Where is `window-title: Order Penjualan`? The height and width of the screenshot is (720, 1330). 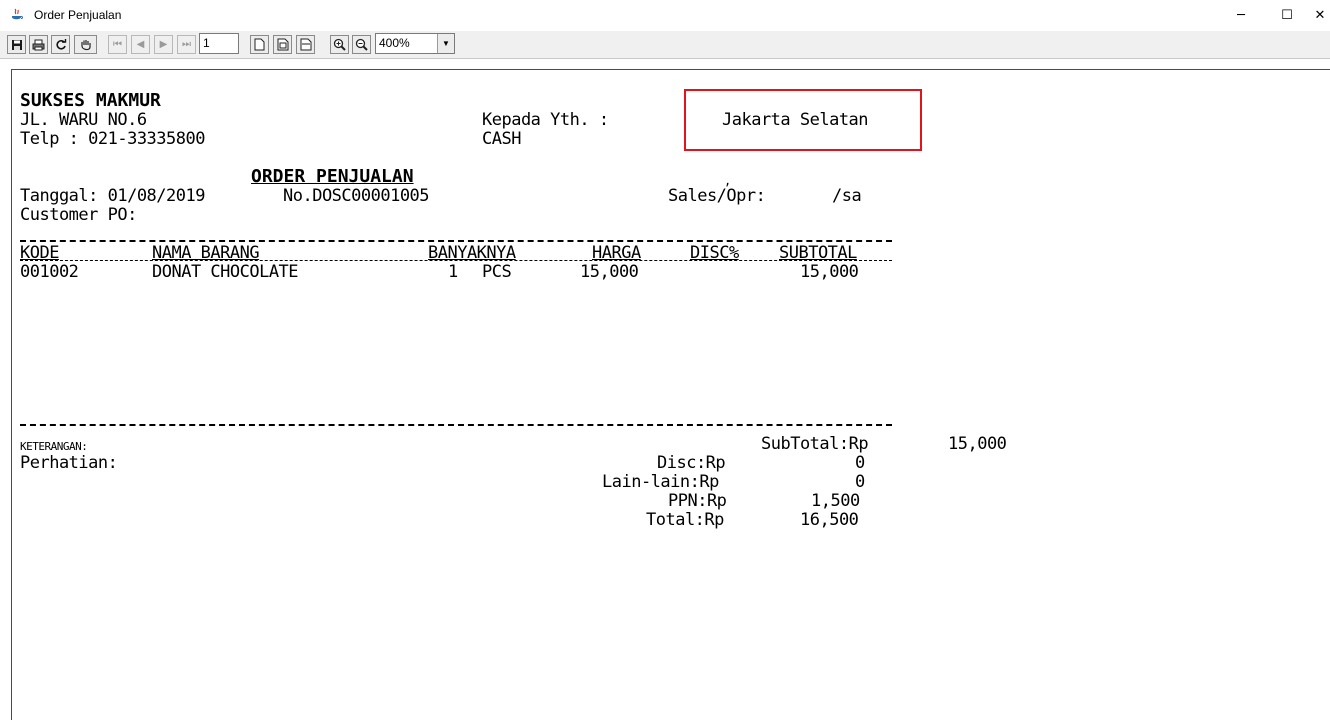
window-title: Order Penjualan is located at coordinates (78, 15).